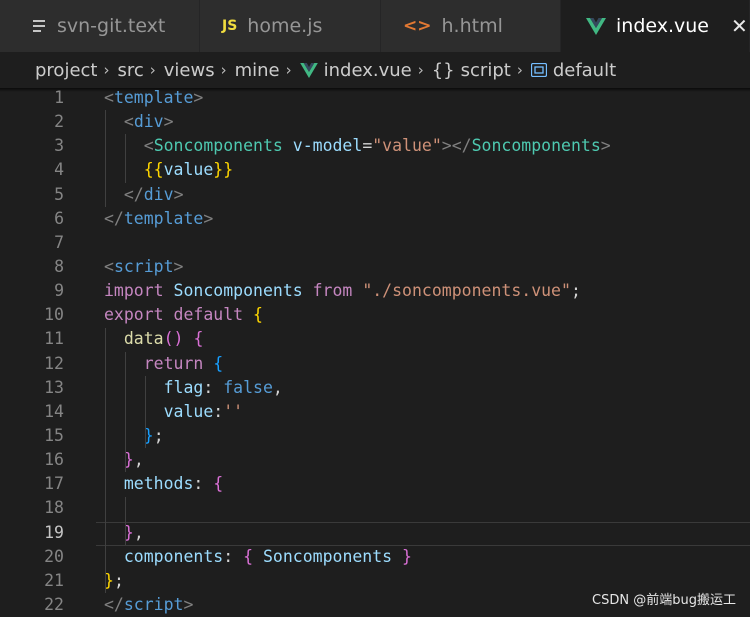 The image size is (750, 617). What do you see at coordinates (54, 484) in the screenshot?
I see `line-number: 17` at bounding box center [54, 484].